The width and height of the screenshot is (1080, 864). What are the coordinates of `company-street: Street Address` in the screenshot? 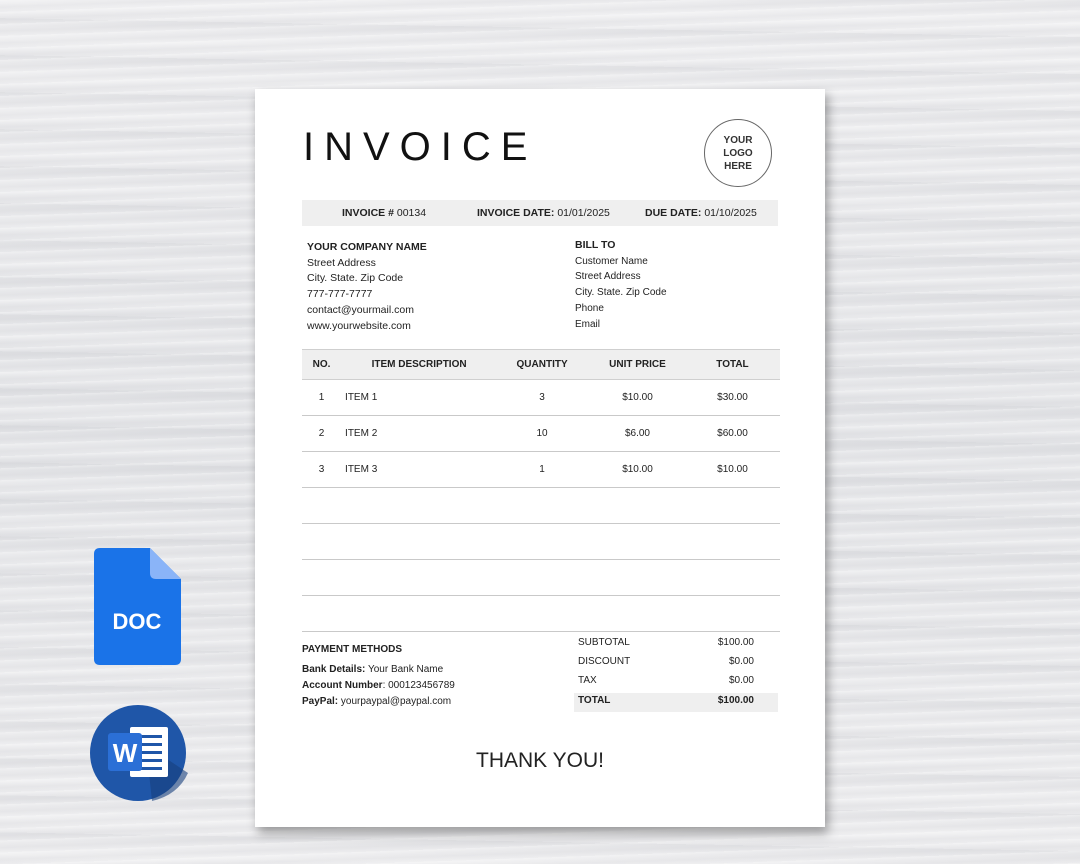 It's located at (341, 262).